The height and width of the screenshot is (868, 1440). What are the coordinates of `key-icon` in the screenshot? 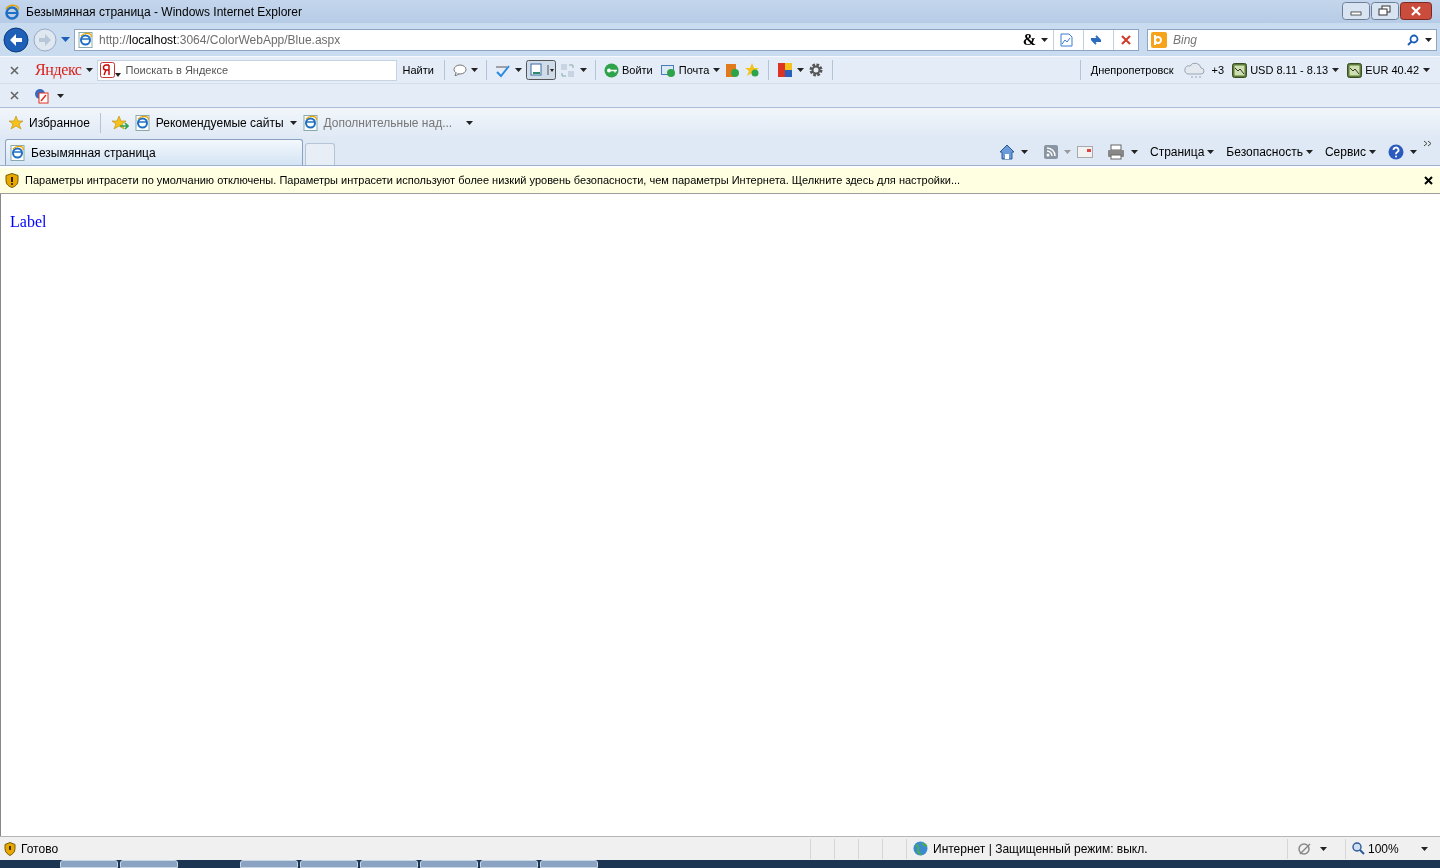 It's located at (611, 70).